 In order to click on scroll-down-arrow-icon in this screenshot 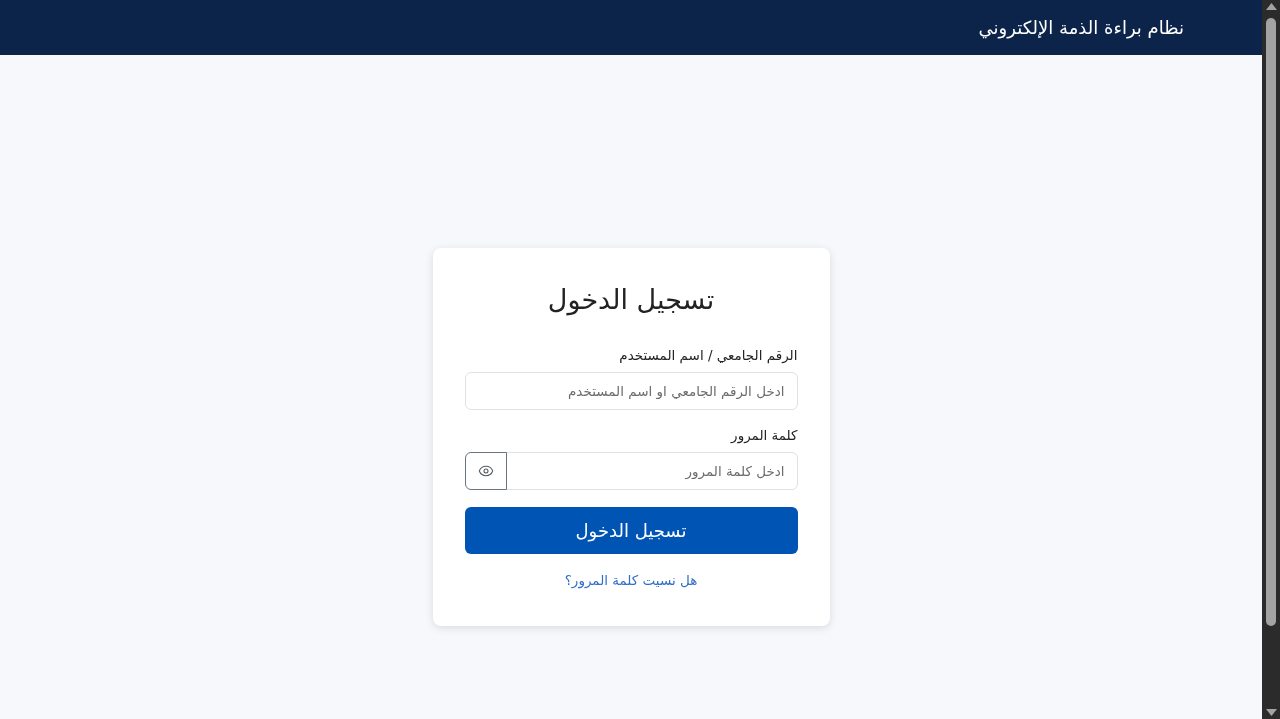, I will do `click(1271, 712)`.